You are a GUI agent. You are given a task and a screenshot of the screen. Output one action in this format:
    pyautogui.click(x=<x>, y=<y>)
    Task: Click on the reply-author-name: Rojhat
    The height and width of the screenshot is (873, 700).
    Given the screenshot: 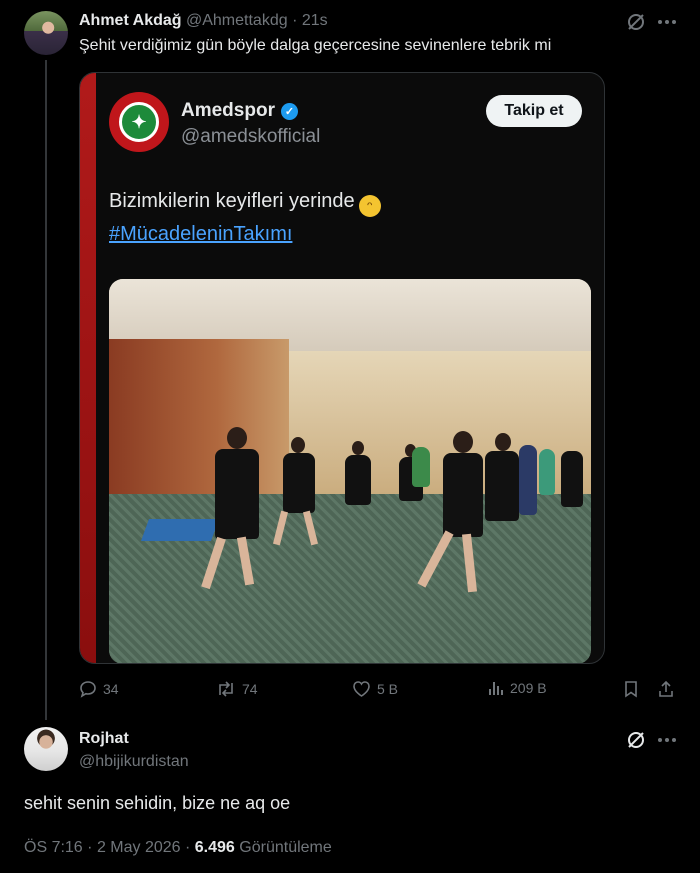 What is the action you would take?
    pyautogui.click(x=104, y=739)
    